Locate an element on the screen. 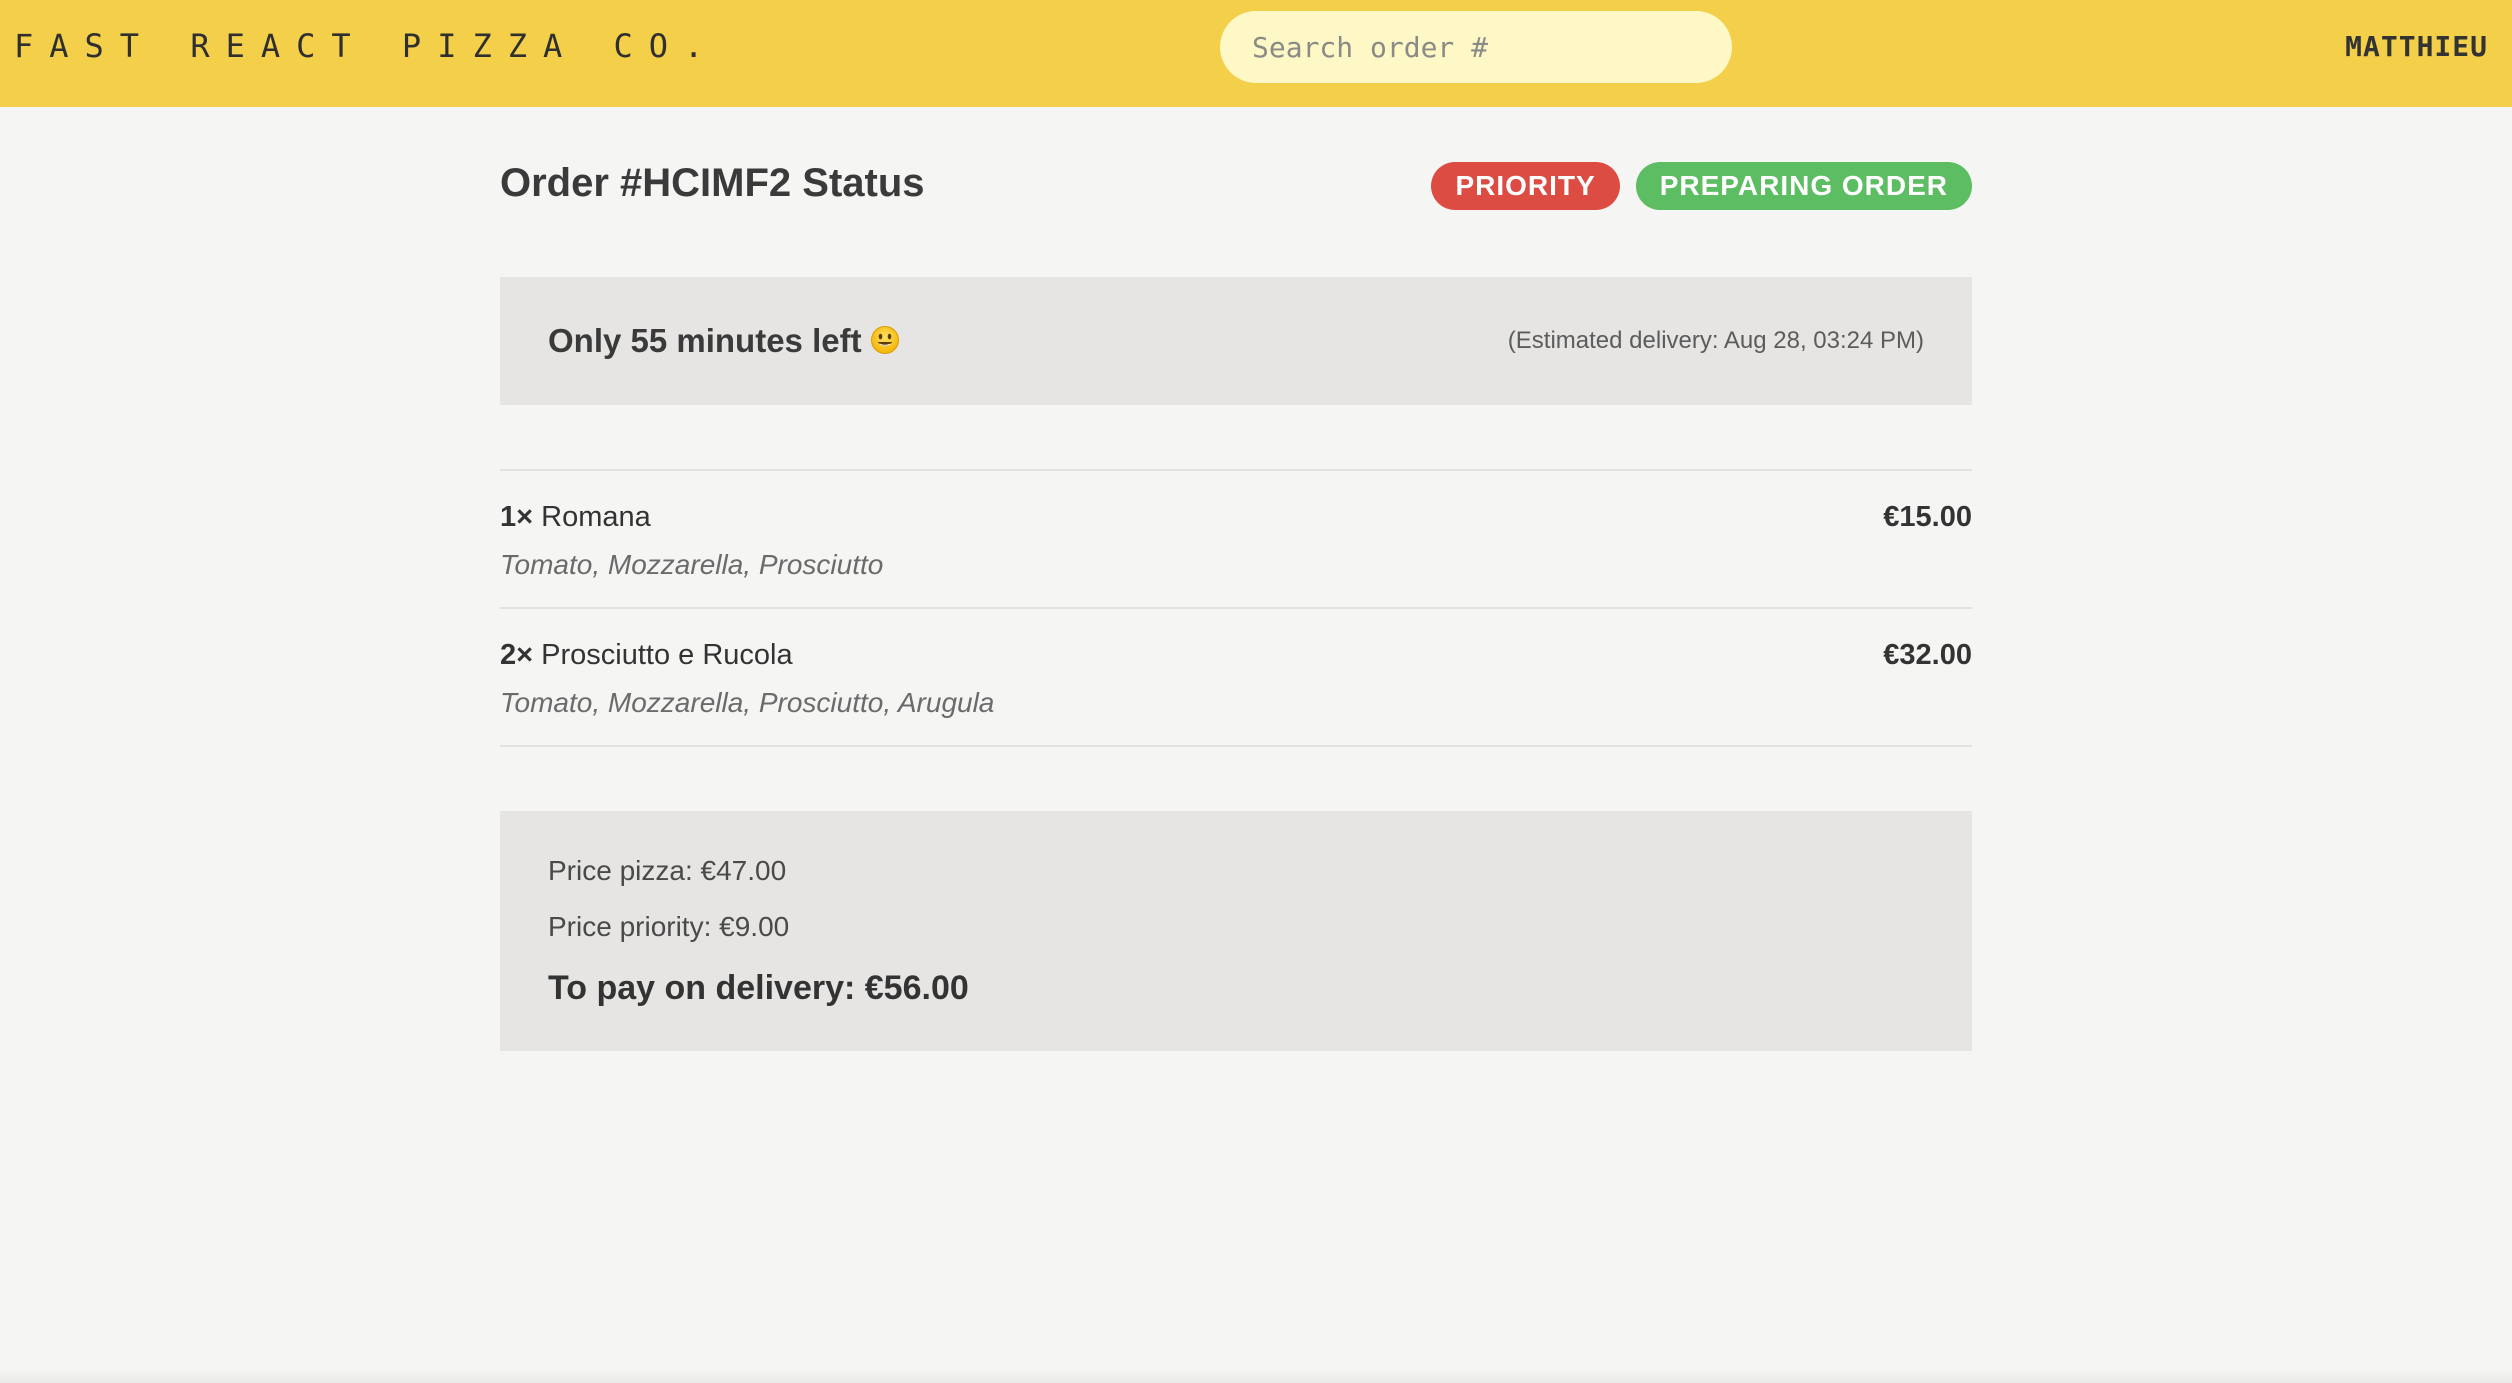 This screenshot has width=2512, height=1383. to-pay-text: To pay on delivery: €56.00 is located at coordinates (758, 988).